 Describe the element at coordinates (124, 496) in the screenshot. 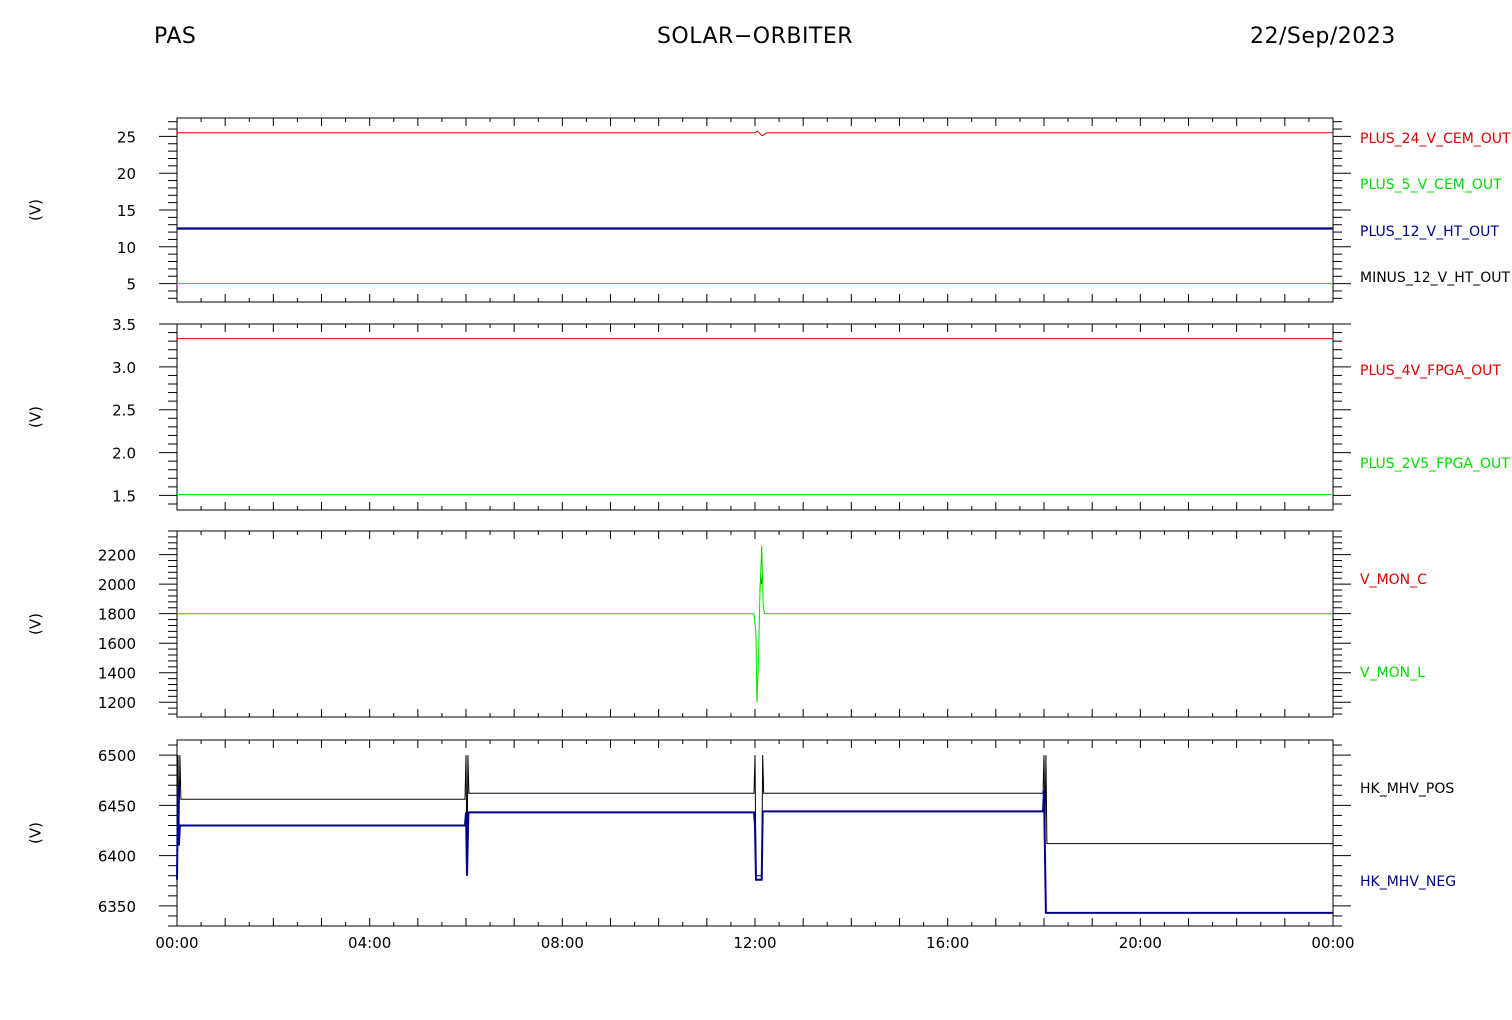

I see `panel-2-y-tick-label: 1.5` at that location.